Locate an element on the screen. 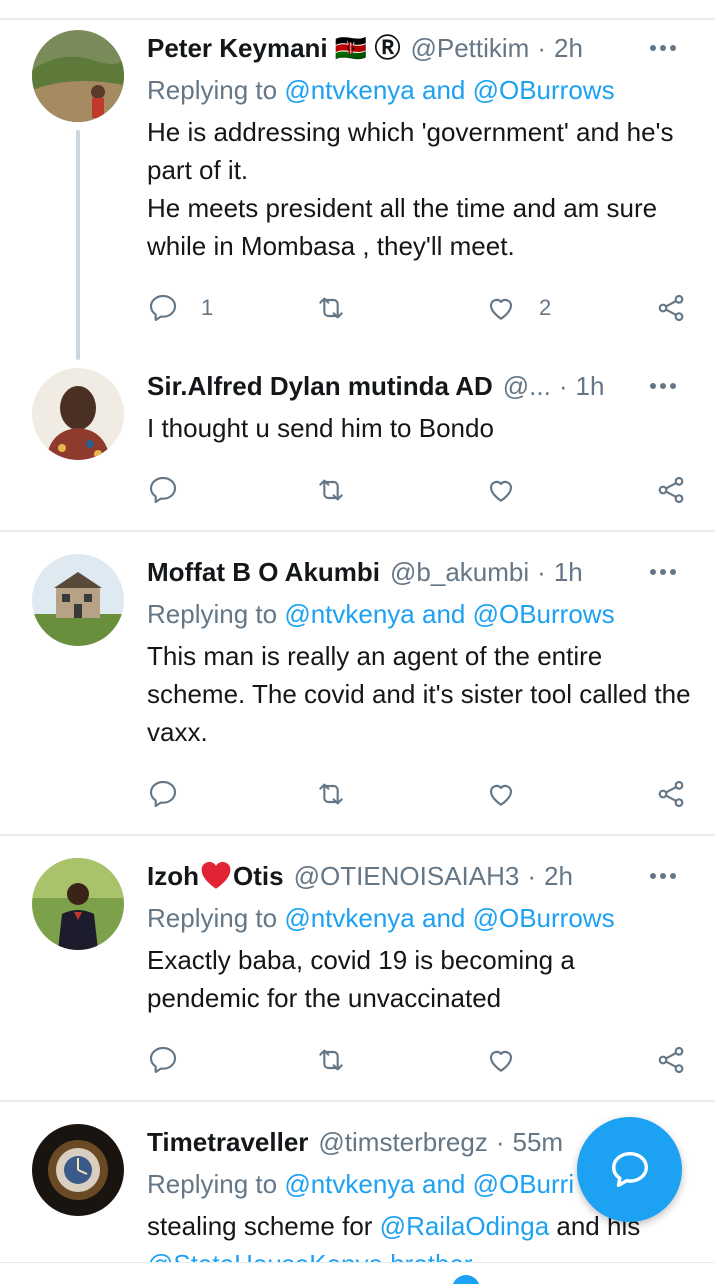  tweet-text: I thought u send him to Bondo is located at coordinates (420, 428).